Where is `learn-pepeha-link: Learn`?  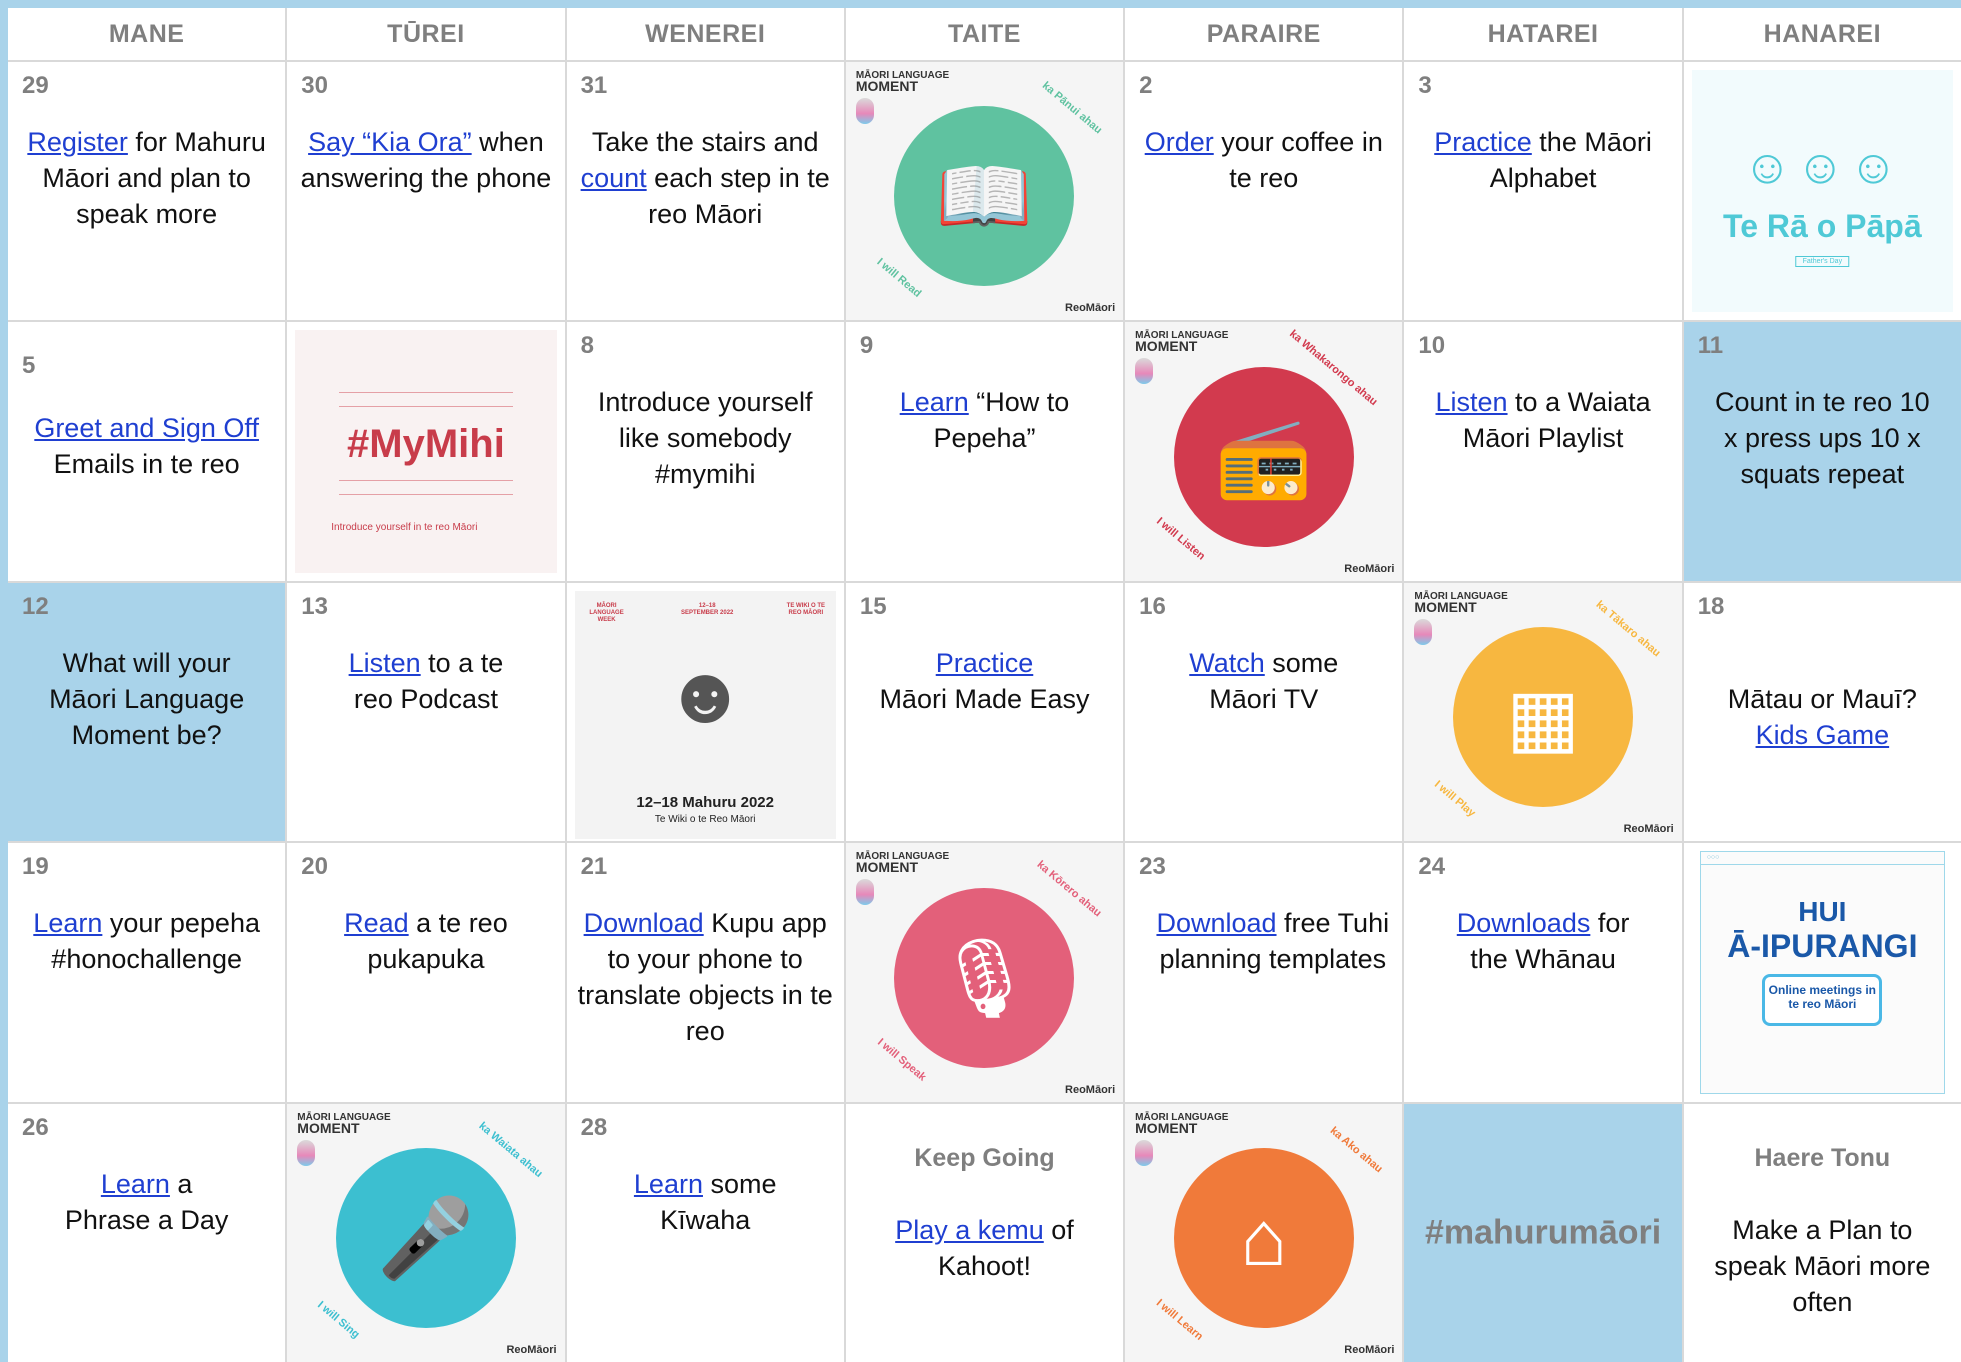
learn-pepeha-link: Learn is located at coordinates (934, 402).